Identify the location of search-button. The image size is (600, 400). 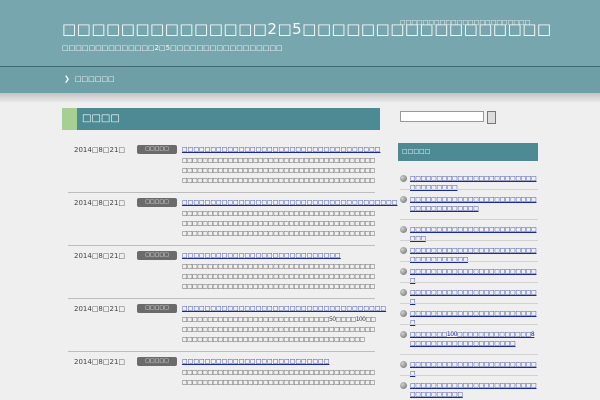
(491, 117).